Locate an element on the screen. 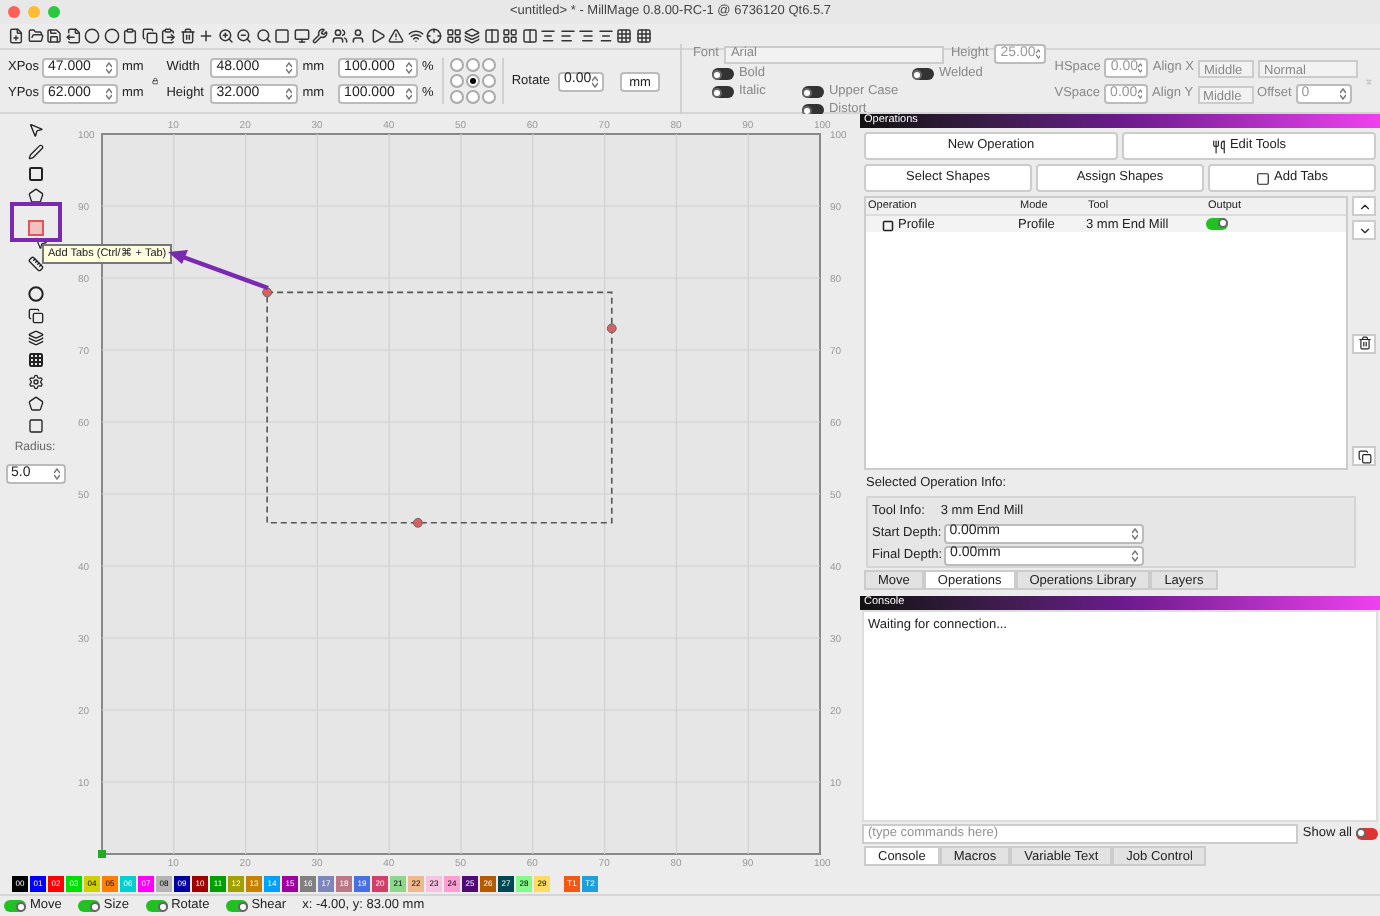 The image size is (1380, 916). chevron-down-icon is located at coordinates (1364, 230).